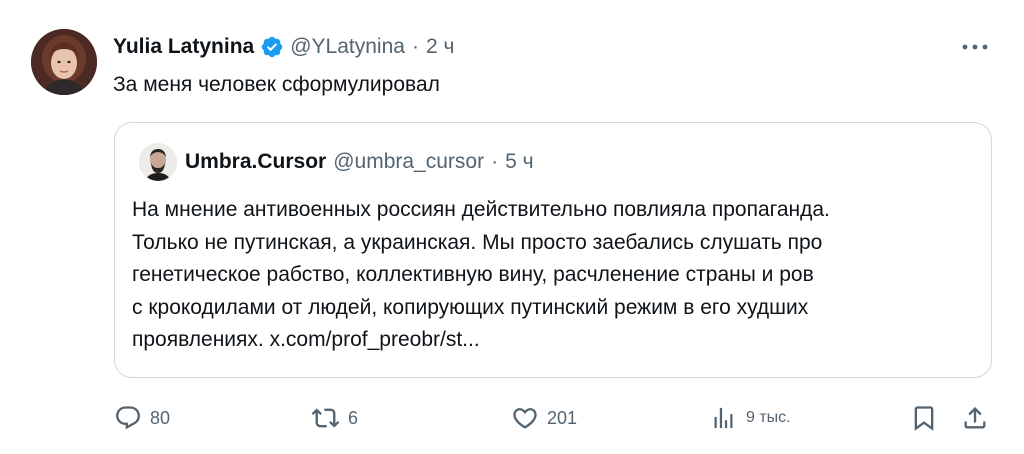  What do you see at coordinates (519, 162) in the screenshot?
I see `quote-time: 5 ч` at bounding box center [519, 162].